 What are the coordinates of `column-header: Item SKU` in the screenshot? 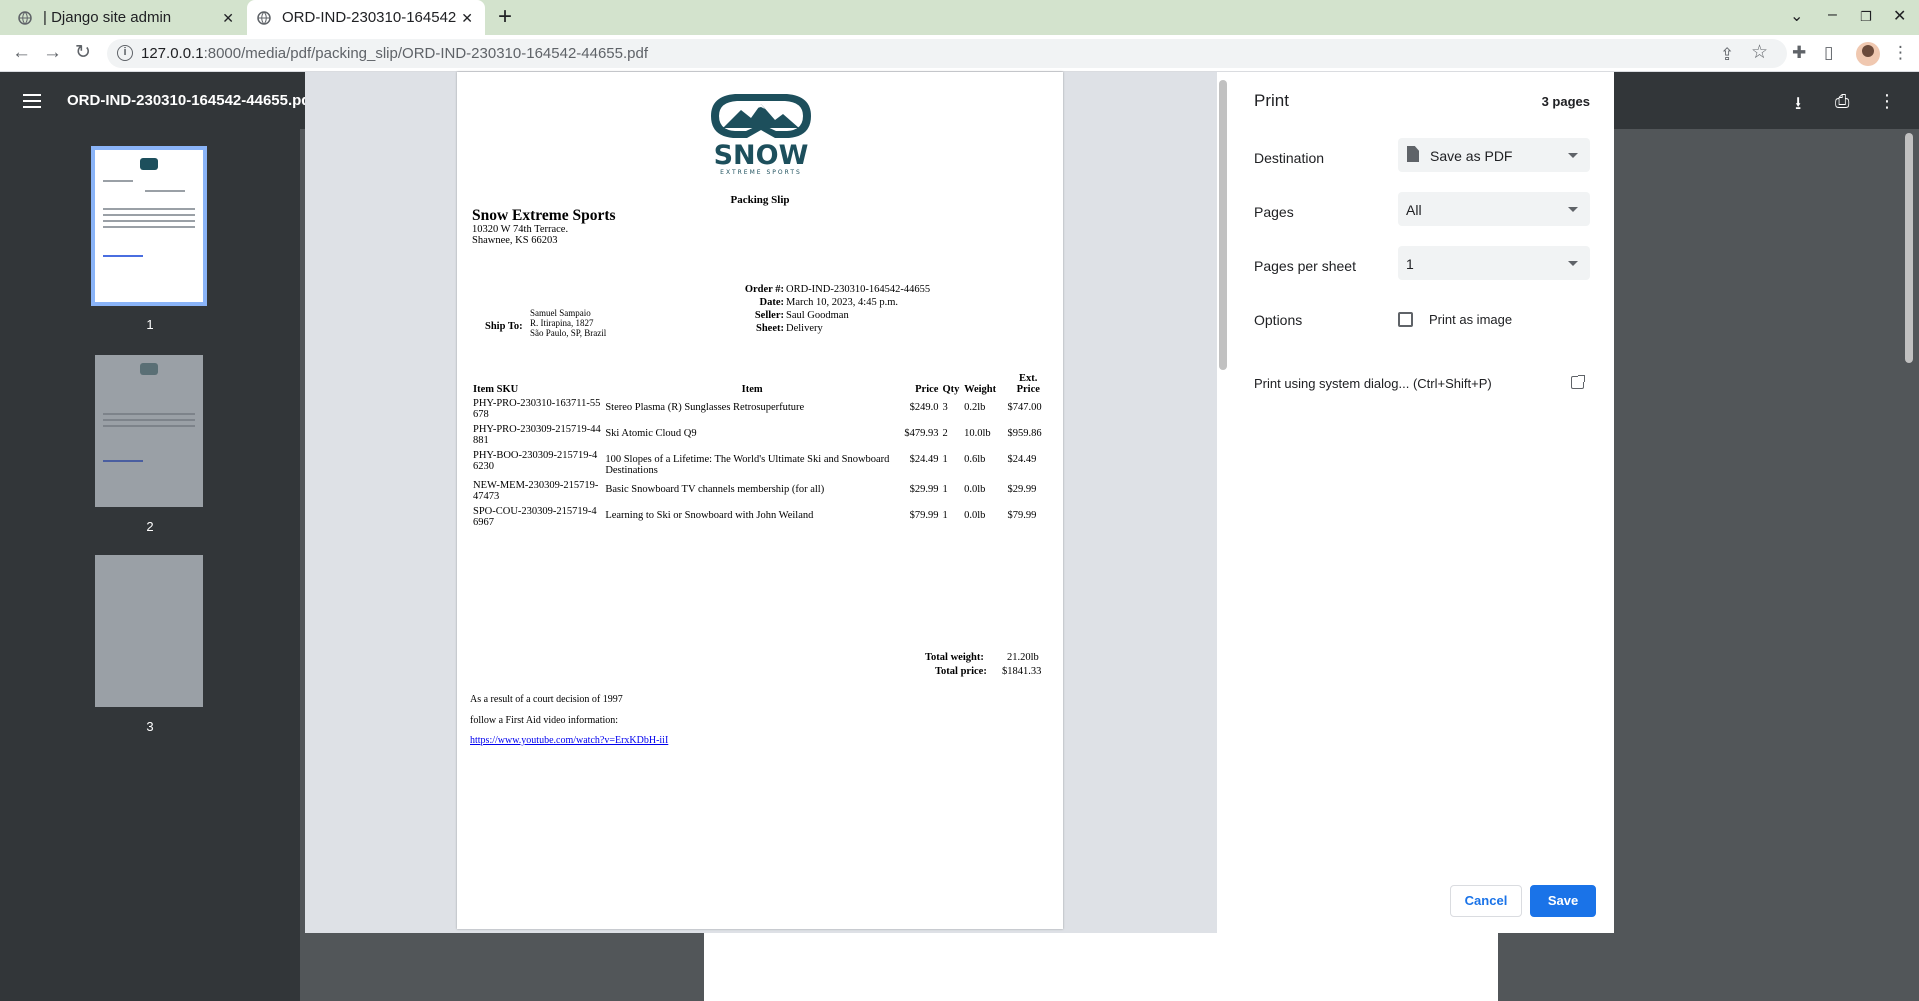 It's located at (496, 389).